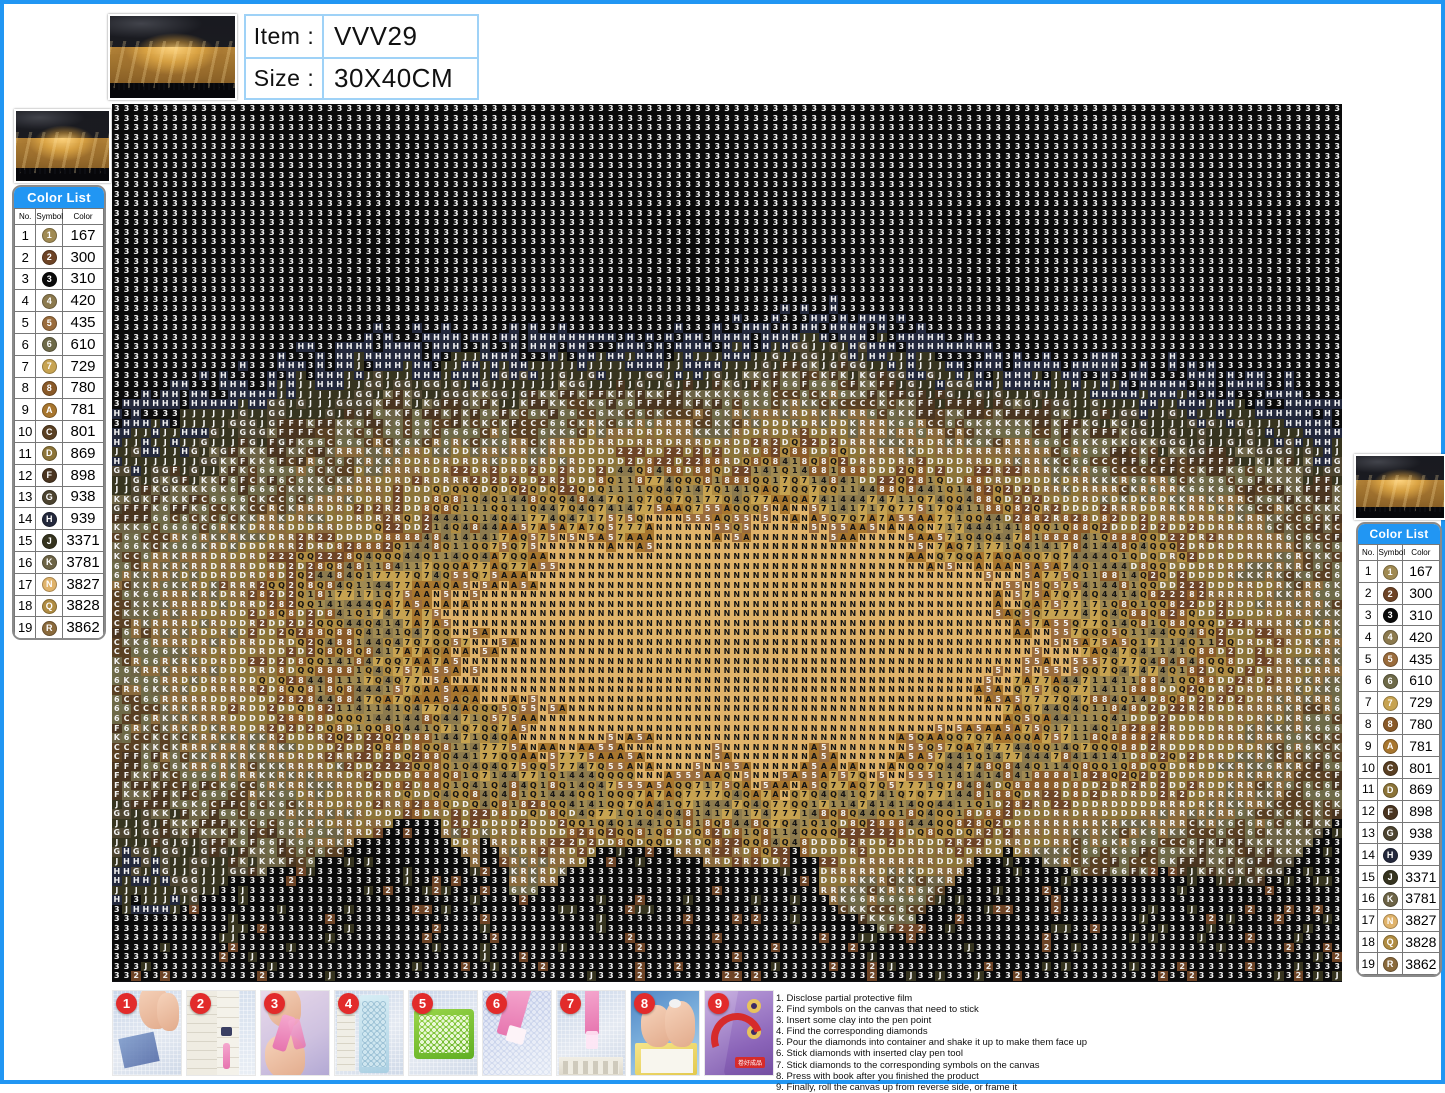 Image resolution: width=1445 pixels, height=1093 pixels. I want to click on symbol-dot-icon: Q, so click(49, 606).